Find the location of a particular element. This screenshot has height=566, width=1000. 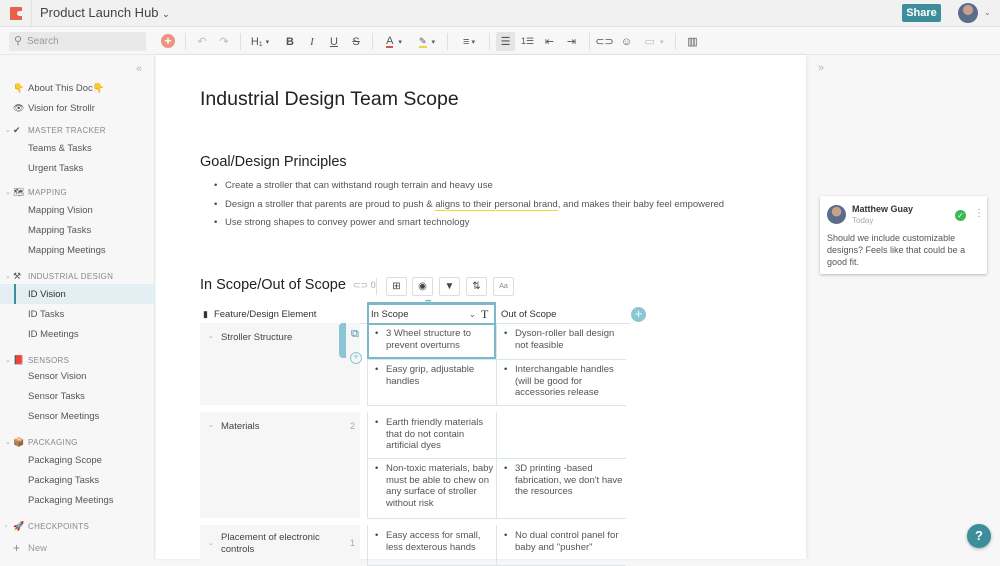

underline-button: U is located at coordinates (334, 41).